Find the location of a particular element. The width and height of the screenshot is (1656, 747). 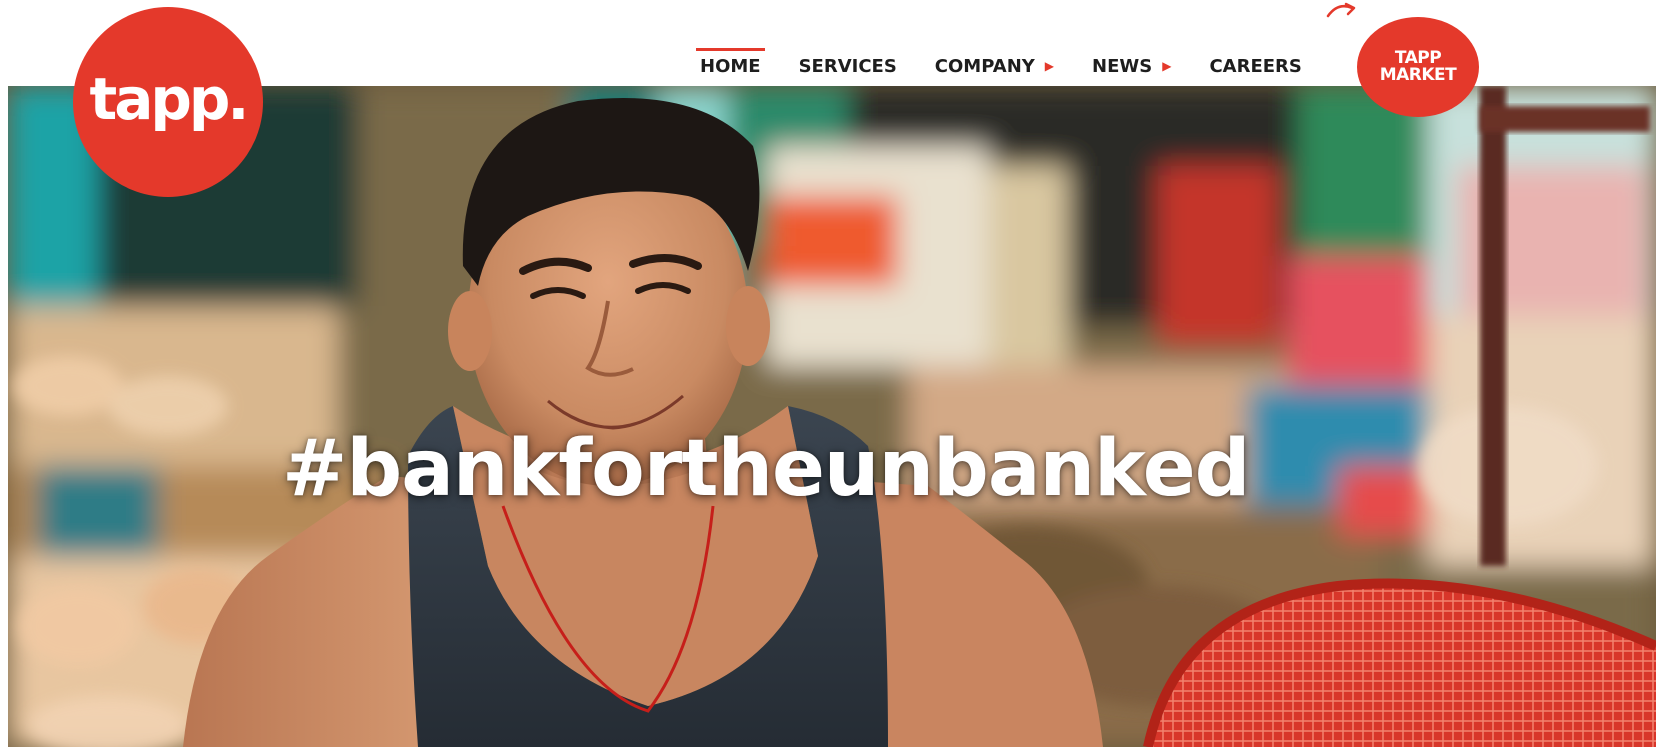

nav-item-home: HOME is located at coordinates (730, 66).